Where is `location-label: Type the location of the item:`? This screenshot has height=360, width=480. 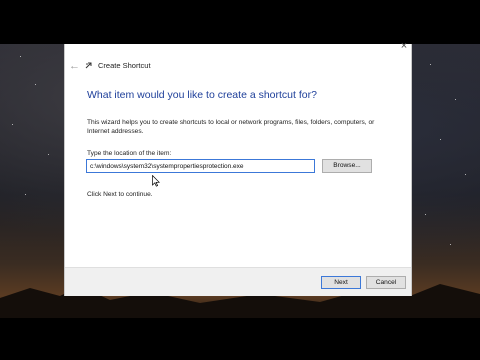 location-label: Type the location of the item: is located at coordinates (129, 153).